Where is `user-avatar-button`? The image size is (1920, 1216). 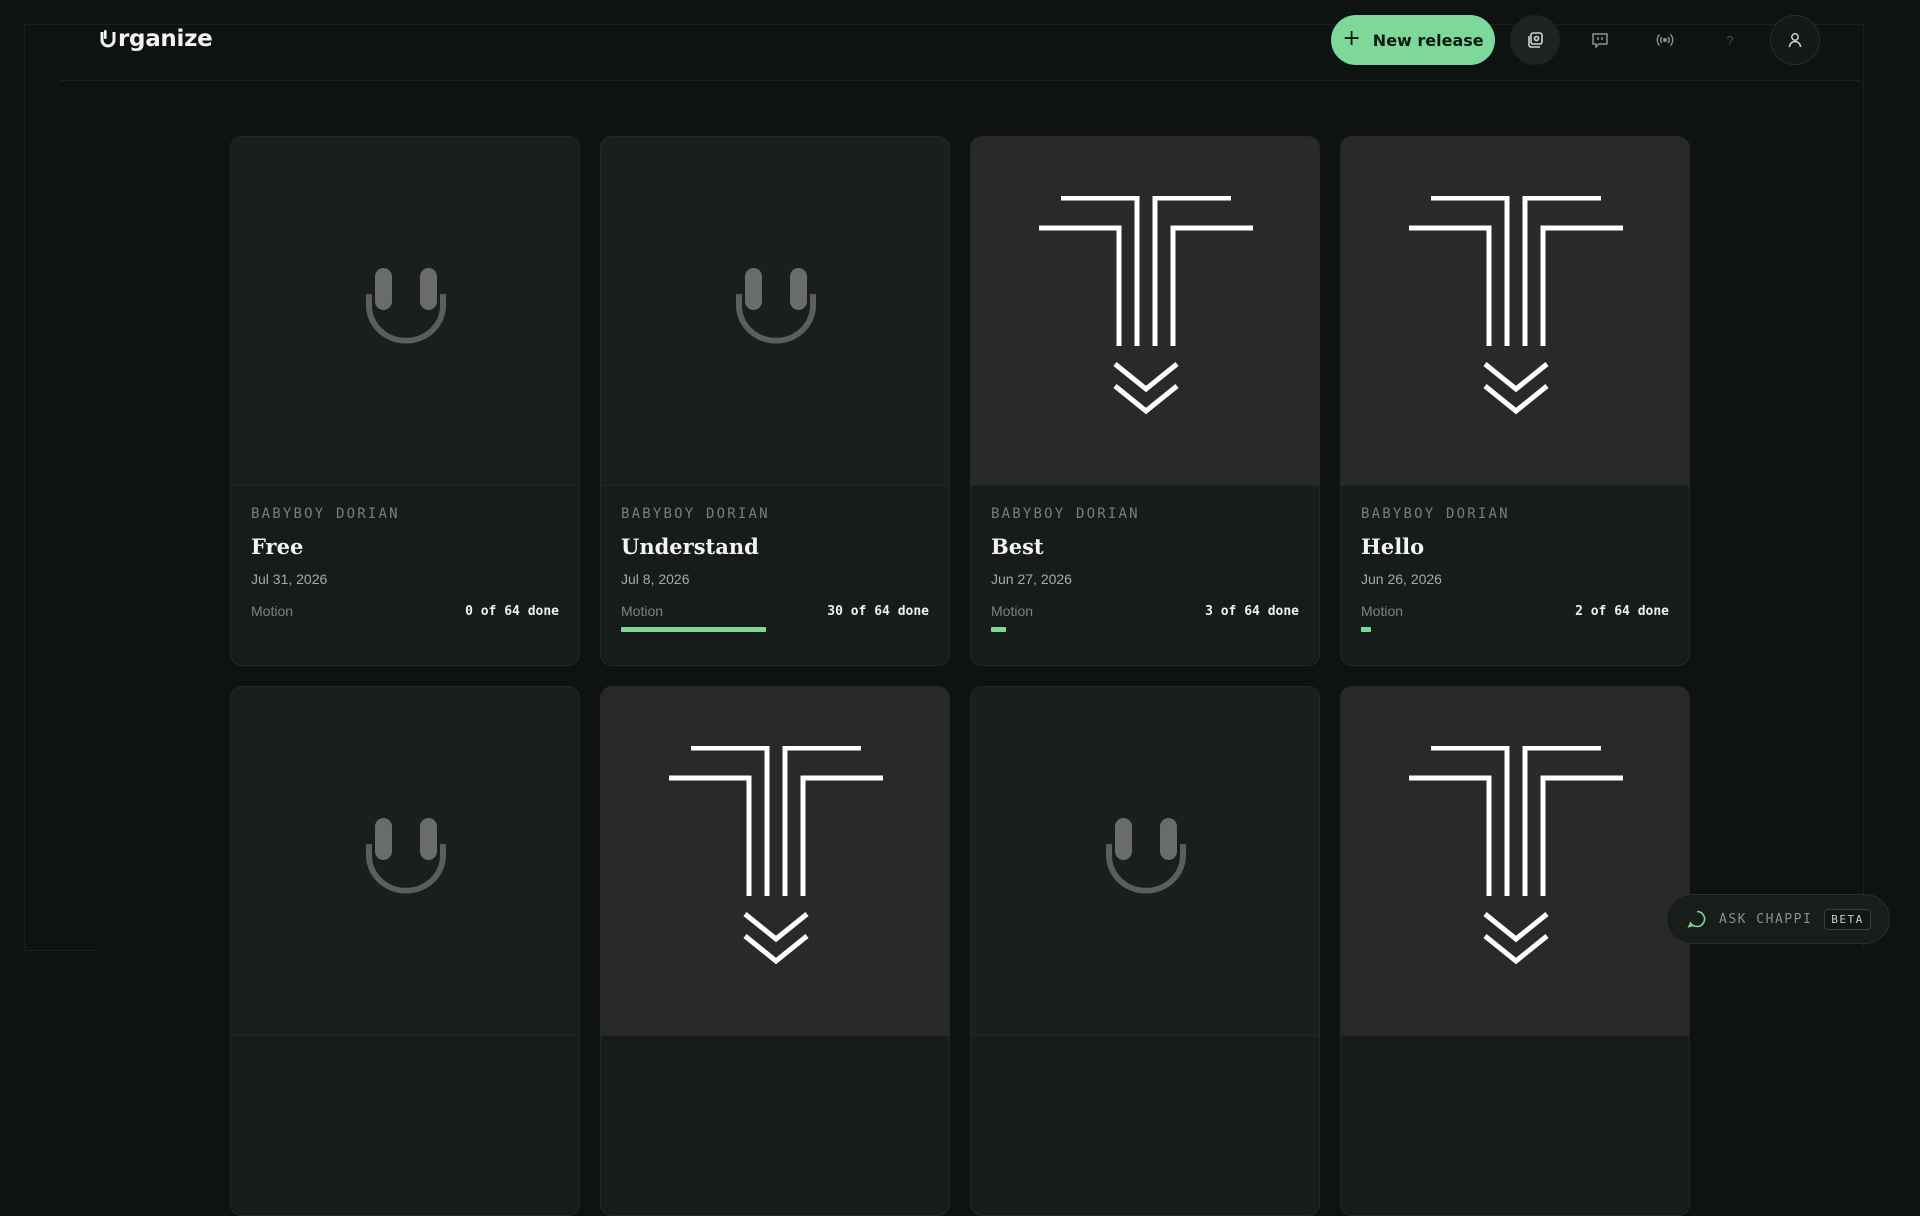 user-avatar-button is located at coordinates (1795, 40).